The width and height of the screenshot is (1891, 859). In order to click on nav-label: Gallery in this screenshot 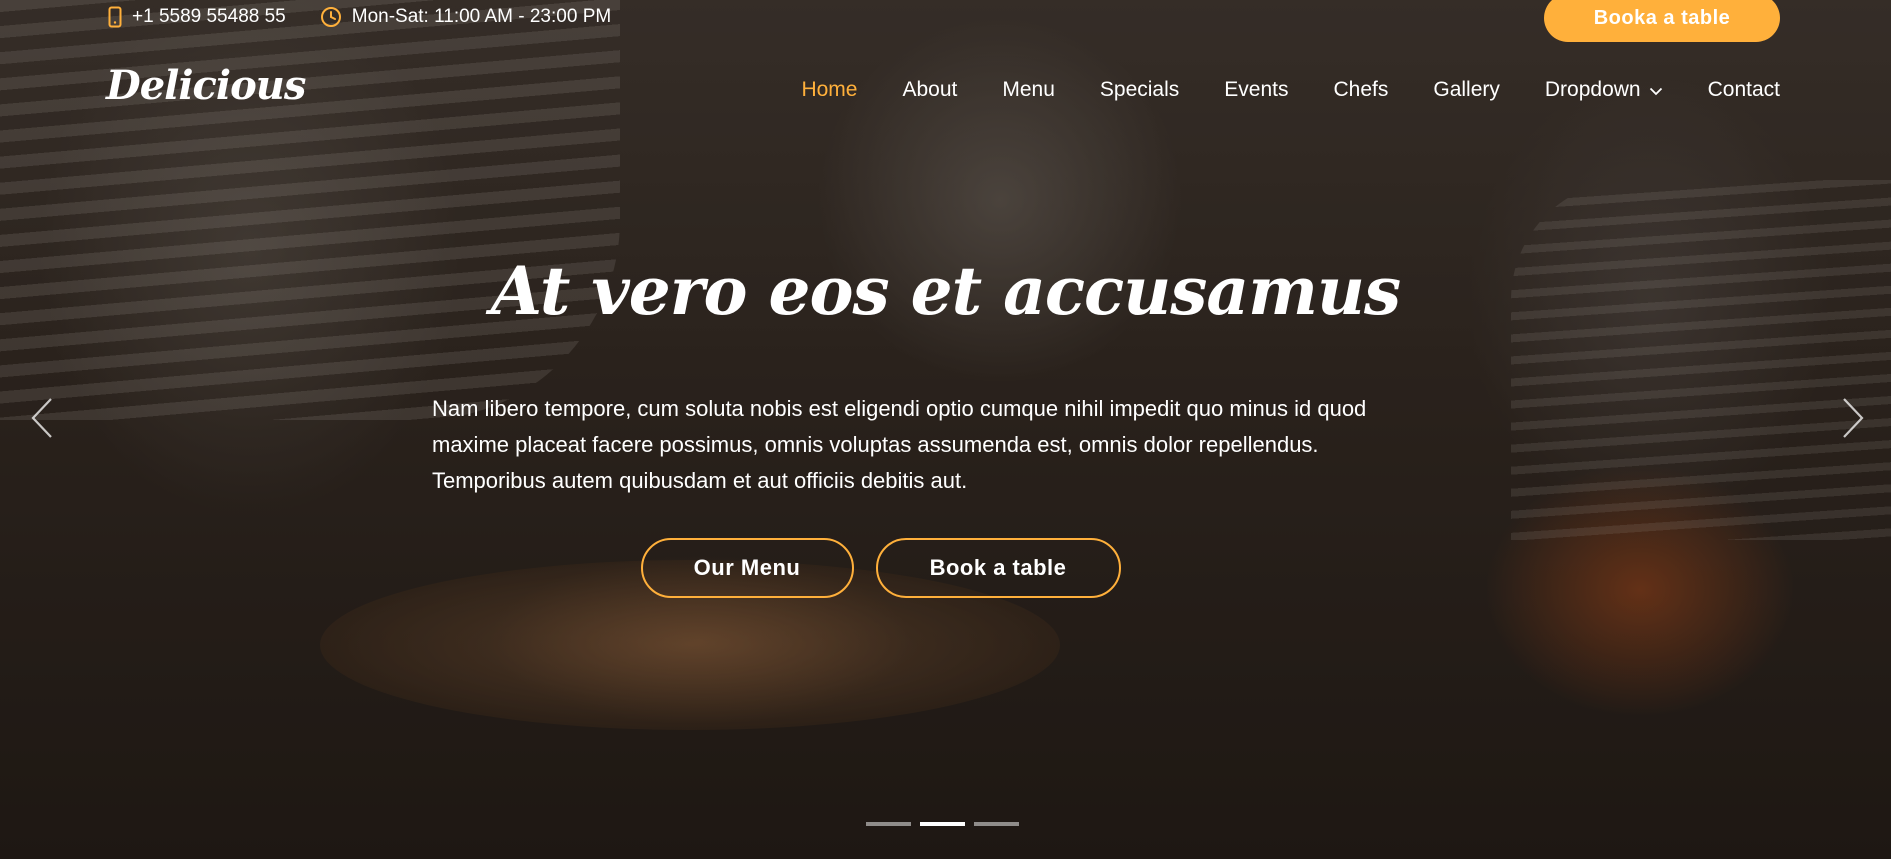, I will do `click(1466, 89)`.